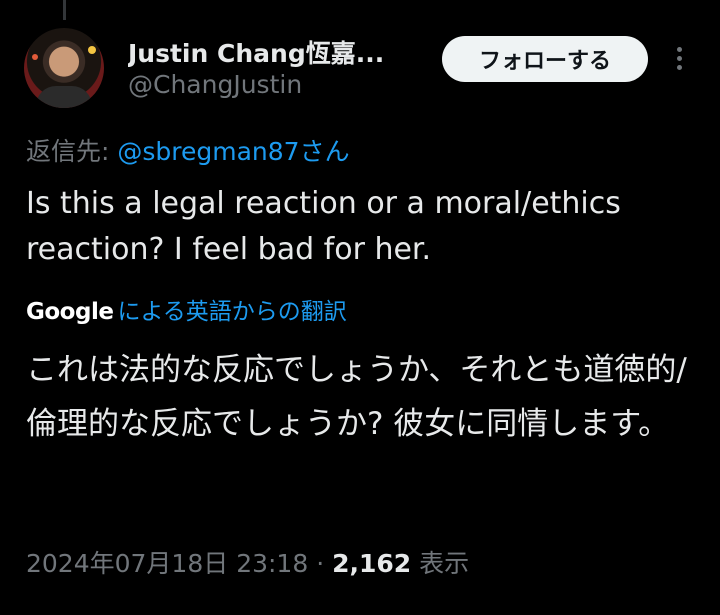  What do you see at coordinates (545, 59) in the screenshot?
I see `follow-button: フォローする` at bounding box center [545, 59].